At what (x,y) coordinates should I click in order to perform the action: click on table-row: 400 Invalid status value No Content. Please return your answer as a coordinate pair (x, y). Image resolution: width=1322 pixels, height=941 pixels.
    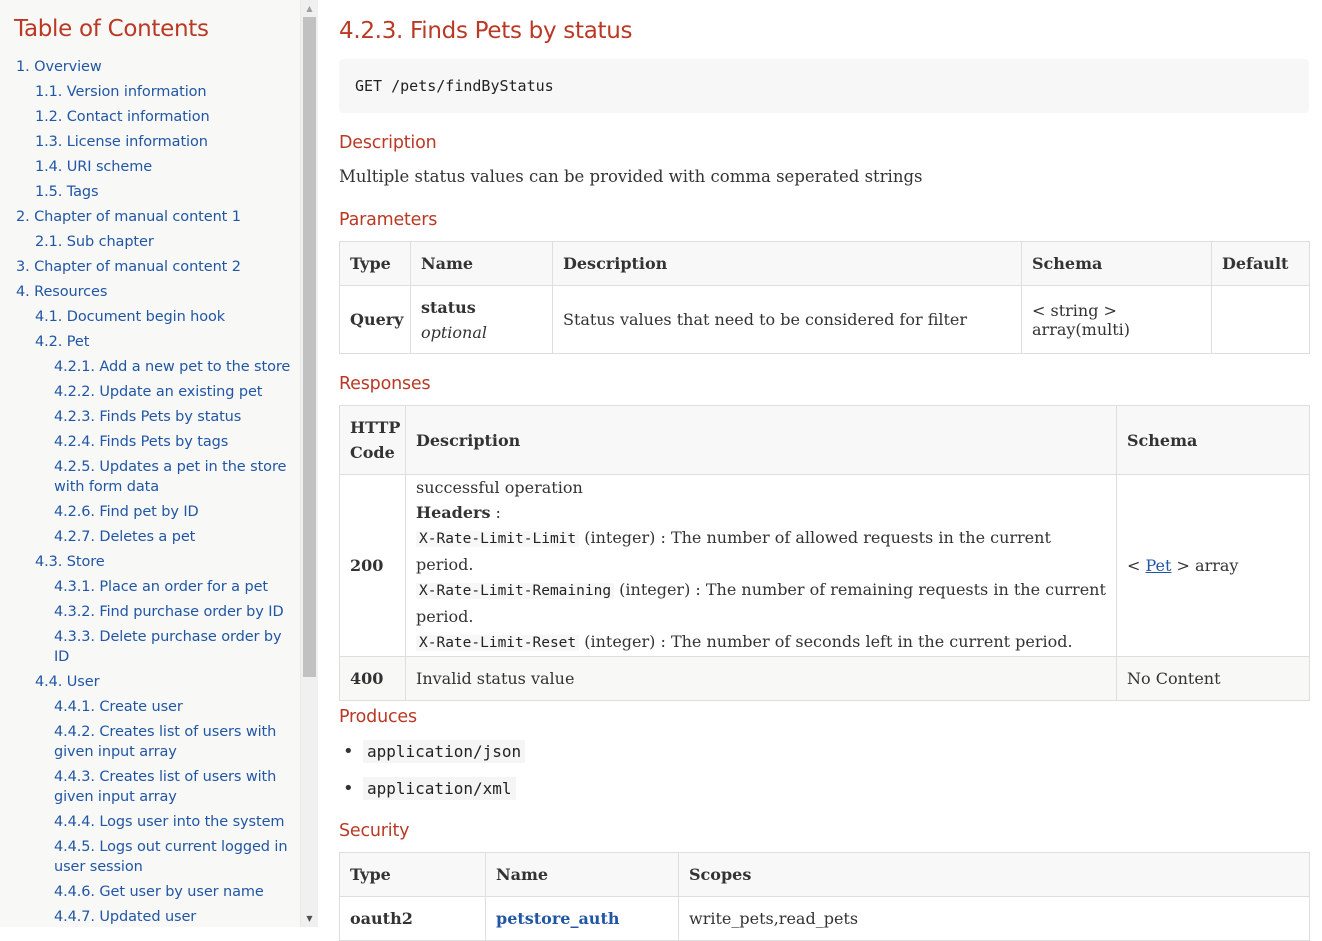
    Looking at the image, I should click on (824, 678).